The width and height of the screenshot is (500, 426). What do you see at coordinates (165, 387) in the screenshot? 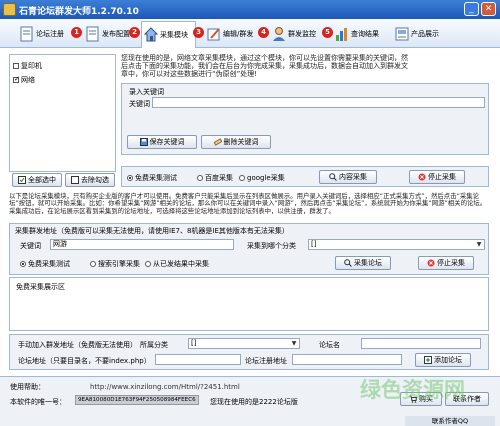
I see `help-link: http://www.xinzilong.com/Html/?2451.html` at bounding box center [165, 387].